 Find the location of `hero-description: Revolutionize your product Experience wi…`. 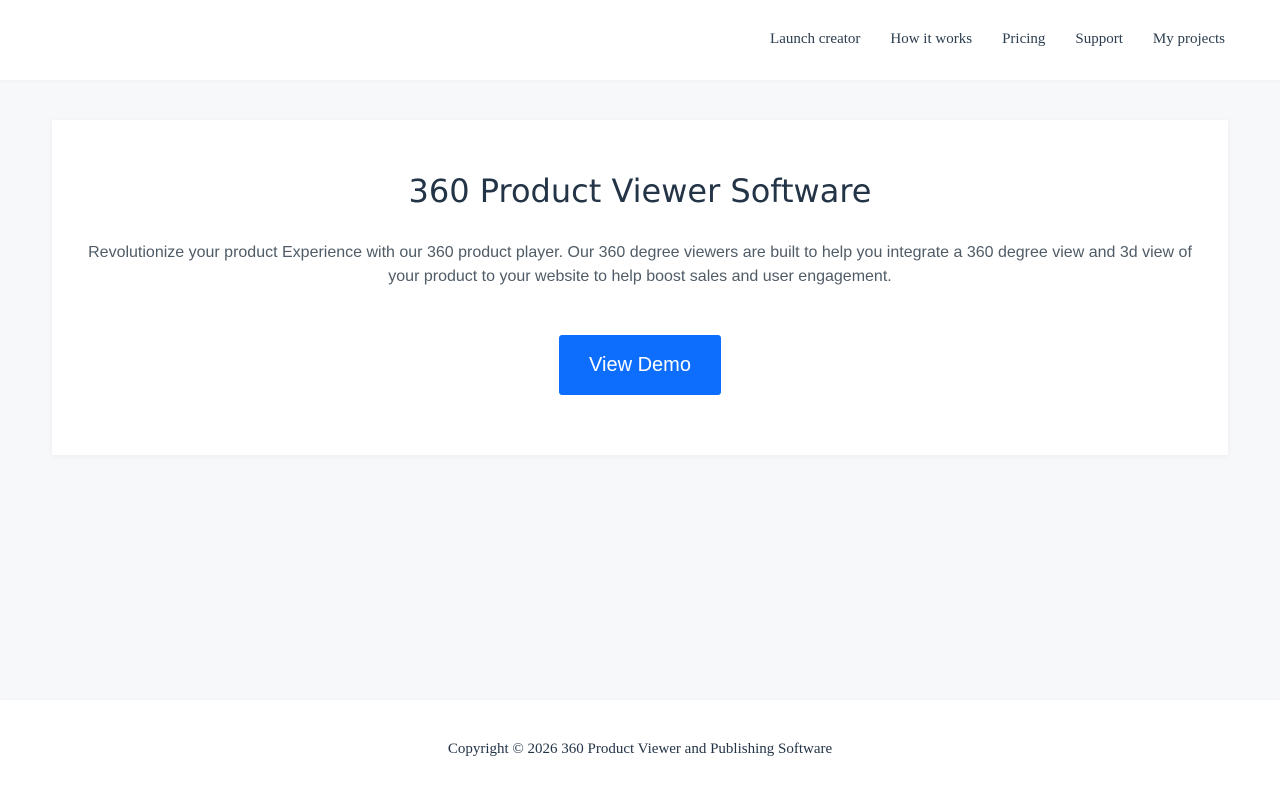

hero-description: Revolutionize your product Experience wi… is located at coordinates (640, 264).